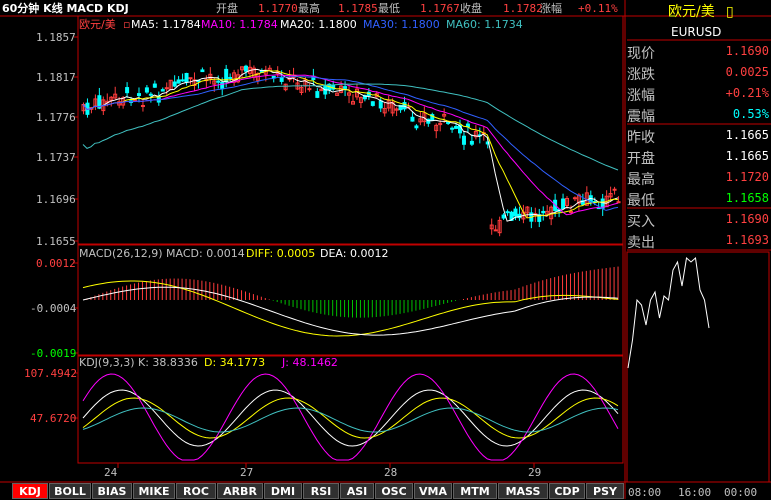 This screenshot has width=771, height=500. Describe the element at coordinates (598, 8) in the screenshot. I see `change-value: +0.11%` at that location.